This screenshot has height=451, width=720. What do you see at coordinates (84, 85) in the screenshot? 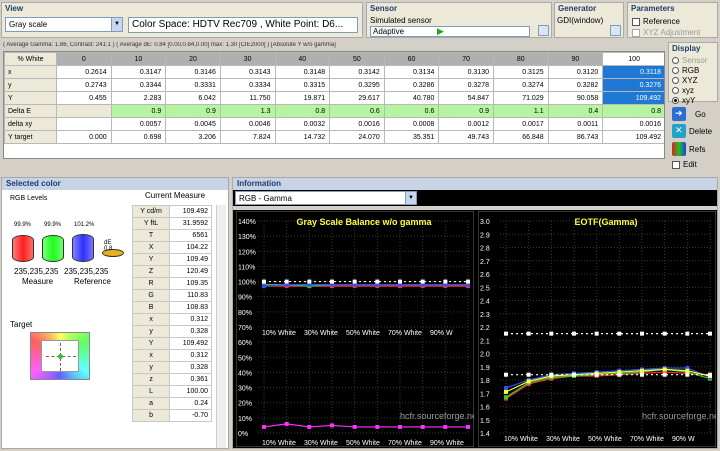
I see `grid-cell: 0.2743` at bounding box center [84, 85].